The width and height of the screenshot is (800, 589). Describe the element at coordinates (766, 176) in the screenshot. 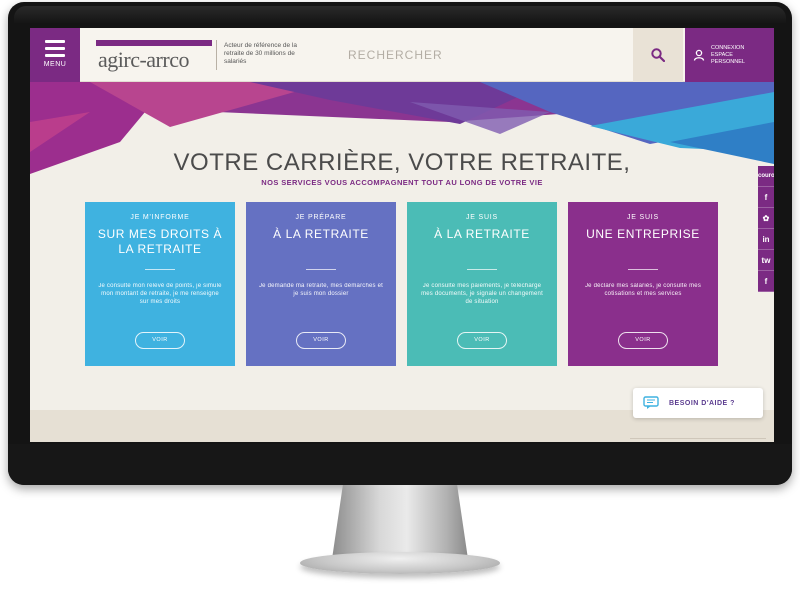

I see `crown-icon: couronne` at that location.